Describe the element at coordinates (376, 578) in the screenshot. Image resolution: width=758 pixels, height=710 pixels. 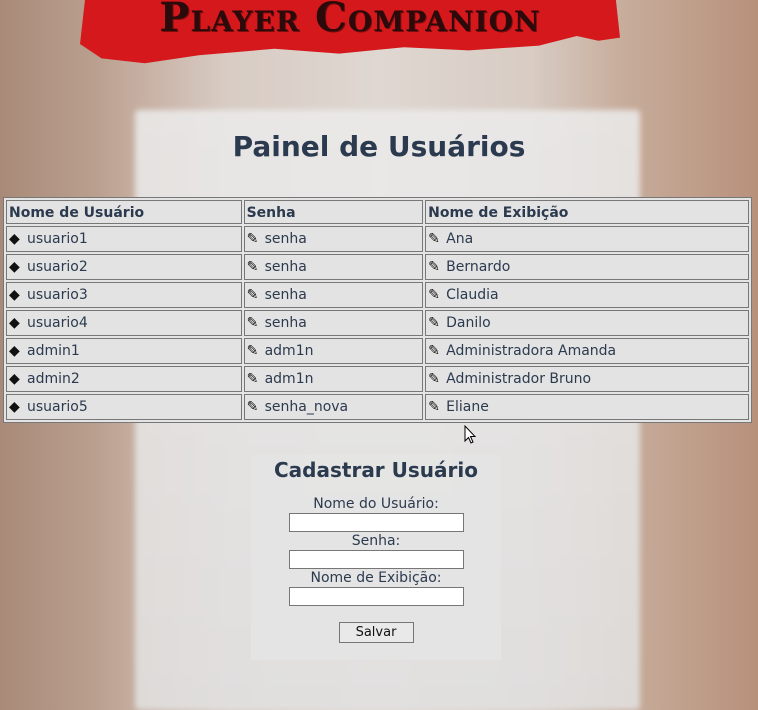
I see `display-name-label: Nome de Exibição:` at that location.